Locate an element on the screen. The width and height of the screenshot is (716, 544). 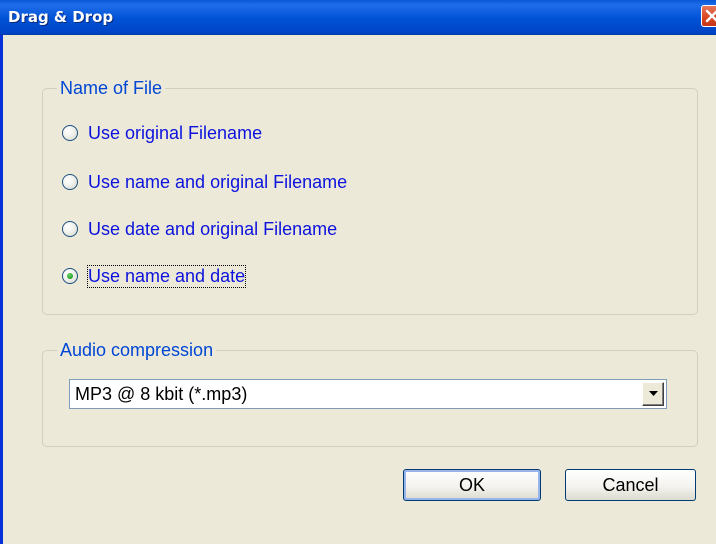
option-name-and-original-filename: Use name and original Filename is located at coordinates (204, 182).